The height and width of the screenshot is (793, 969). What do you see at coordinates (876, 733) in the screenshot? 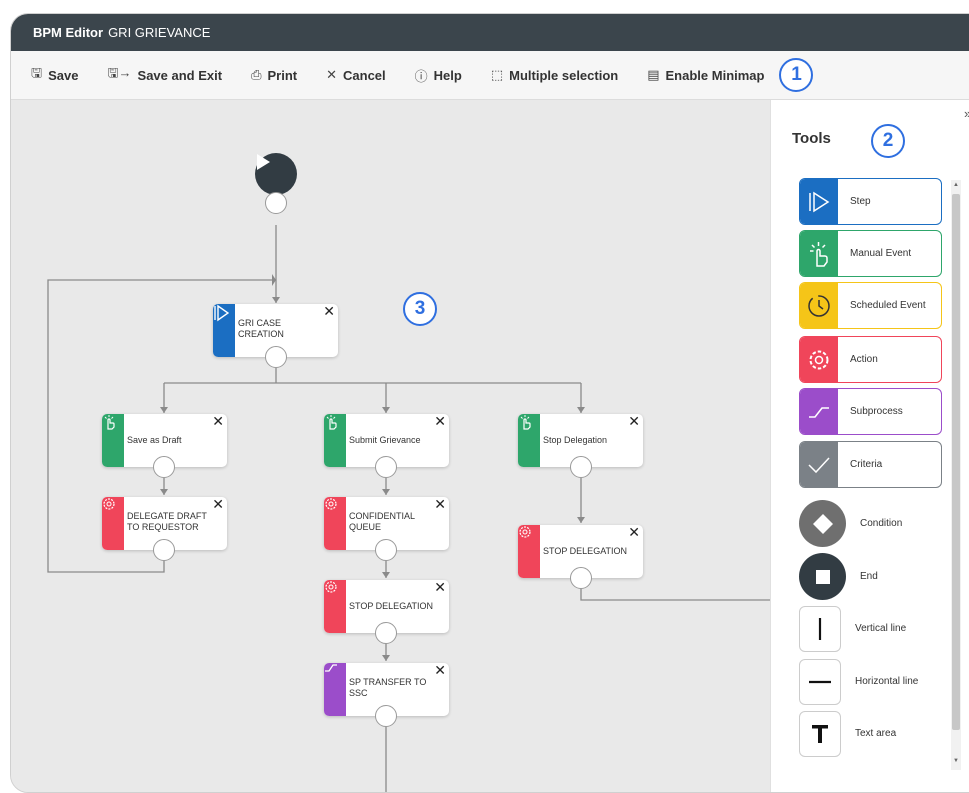
I see `tool-label: Text area` at bounding box center [876, 733].